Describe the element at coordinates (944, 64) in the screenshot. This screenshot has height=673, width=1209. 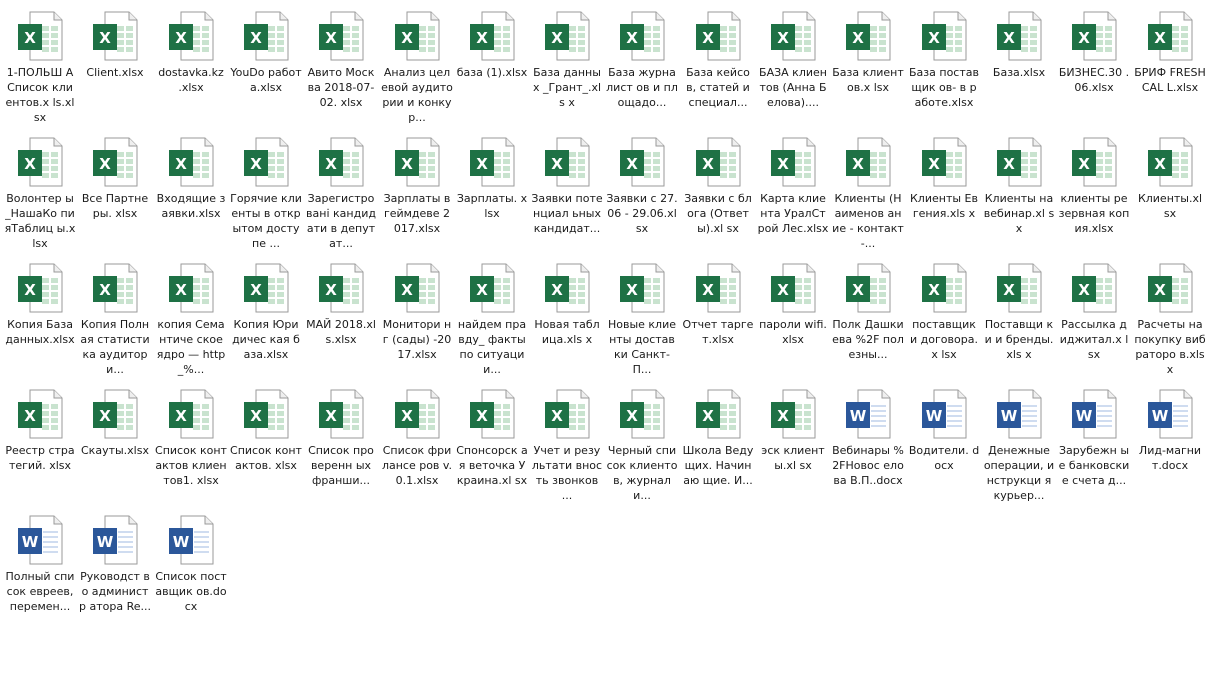
I see `file-item: X База поставщик ов- в работе.xlsx` at that location.